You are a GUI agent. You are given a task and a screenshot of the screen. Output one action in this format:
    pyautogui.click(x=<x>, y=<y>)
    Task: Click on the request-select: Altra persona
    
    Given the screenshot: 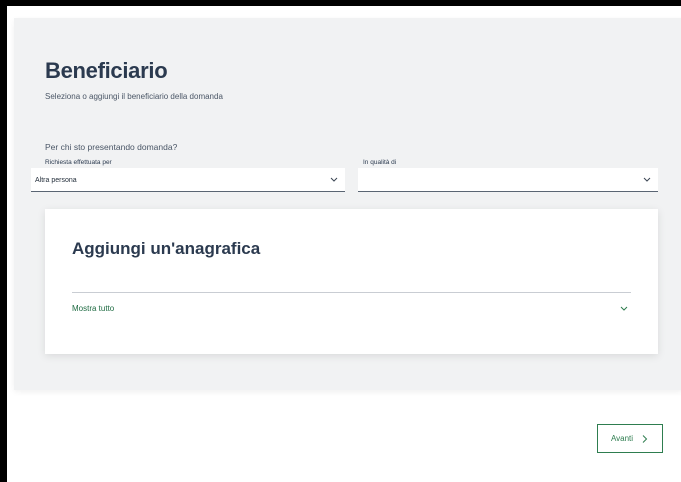 What is the action you would take?
    pyautogui.click(x=188, y=180)
    